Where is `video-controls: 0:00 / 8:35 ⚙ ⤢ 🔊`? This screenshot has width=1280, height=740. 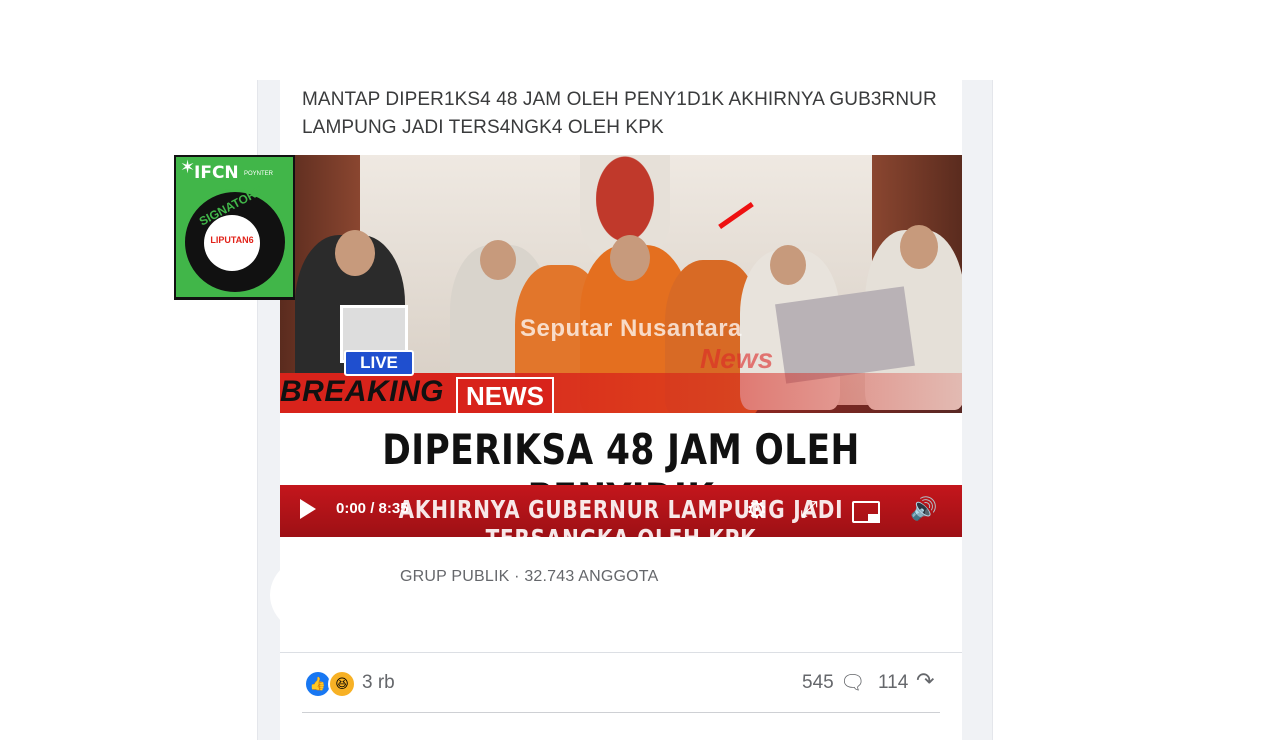 video-controls: 0:00 / 8:35 ⚙ ⤢ 🔊 is located at coordinates (621, 509).